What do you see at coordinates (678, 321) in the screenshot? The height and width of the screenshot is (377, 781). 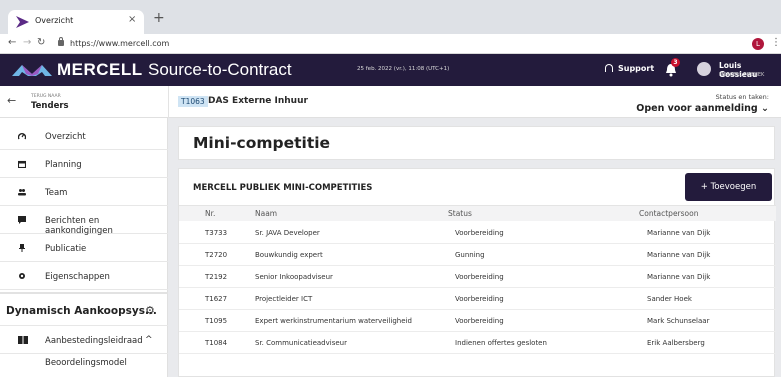 I see `cell-contact: Mark Schunselaar` at bounding box center [678, 321].